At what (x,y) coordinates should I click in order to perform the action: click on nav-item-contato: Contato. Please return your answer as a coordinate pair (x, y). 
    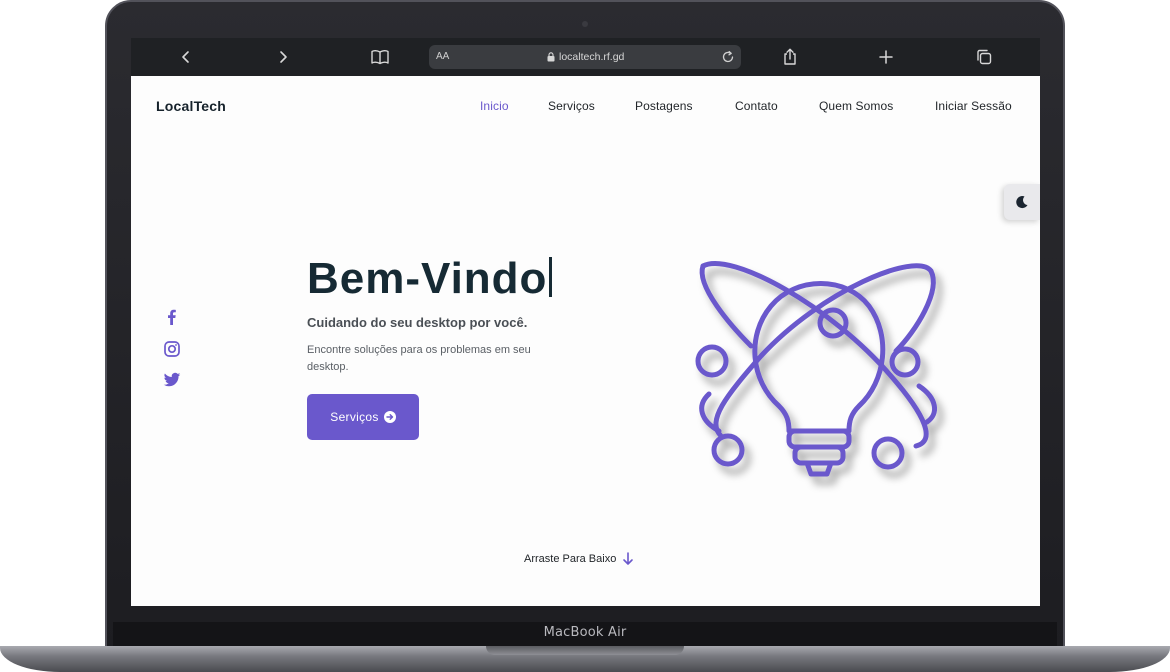
    Looking at the image, I should click on (756, 106).